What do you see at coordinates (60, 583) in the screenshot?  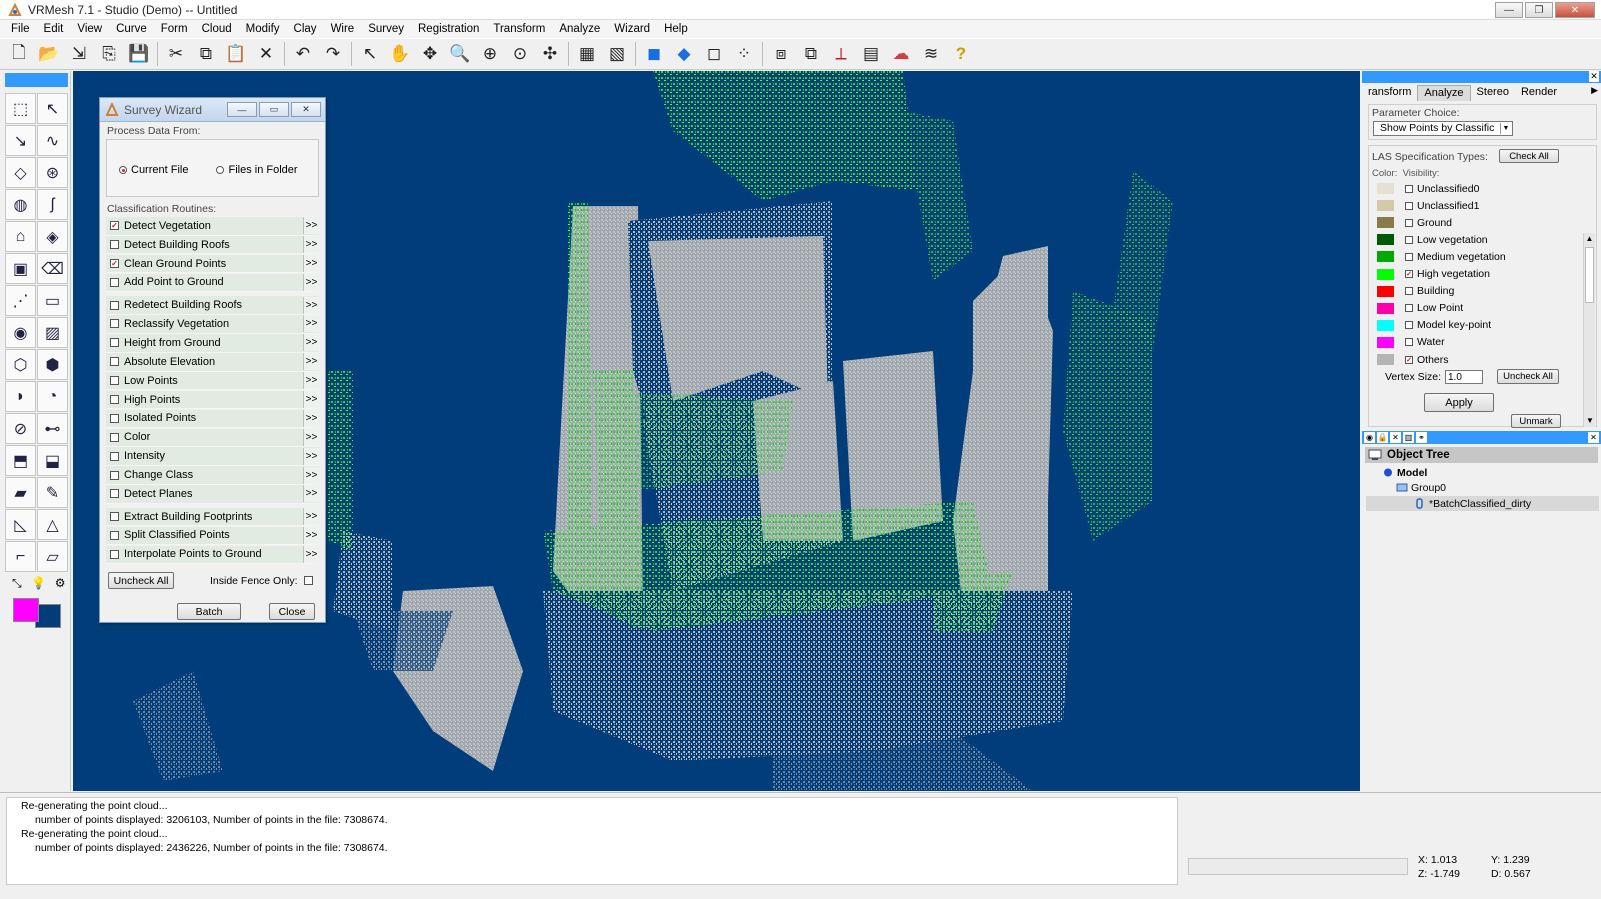 I see `settings-gear-icon: ⚙` at bounding box center [60, 583].